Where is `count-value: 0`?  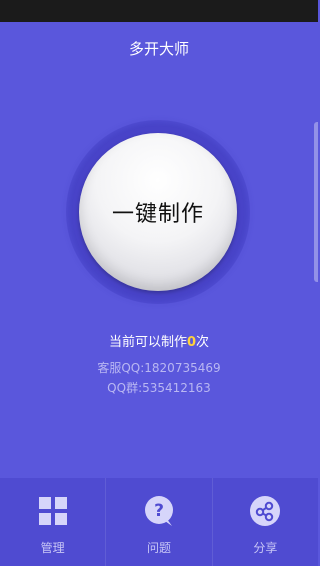
count-value: 0 is located at coordinates (191, 342).